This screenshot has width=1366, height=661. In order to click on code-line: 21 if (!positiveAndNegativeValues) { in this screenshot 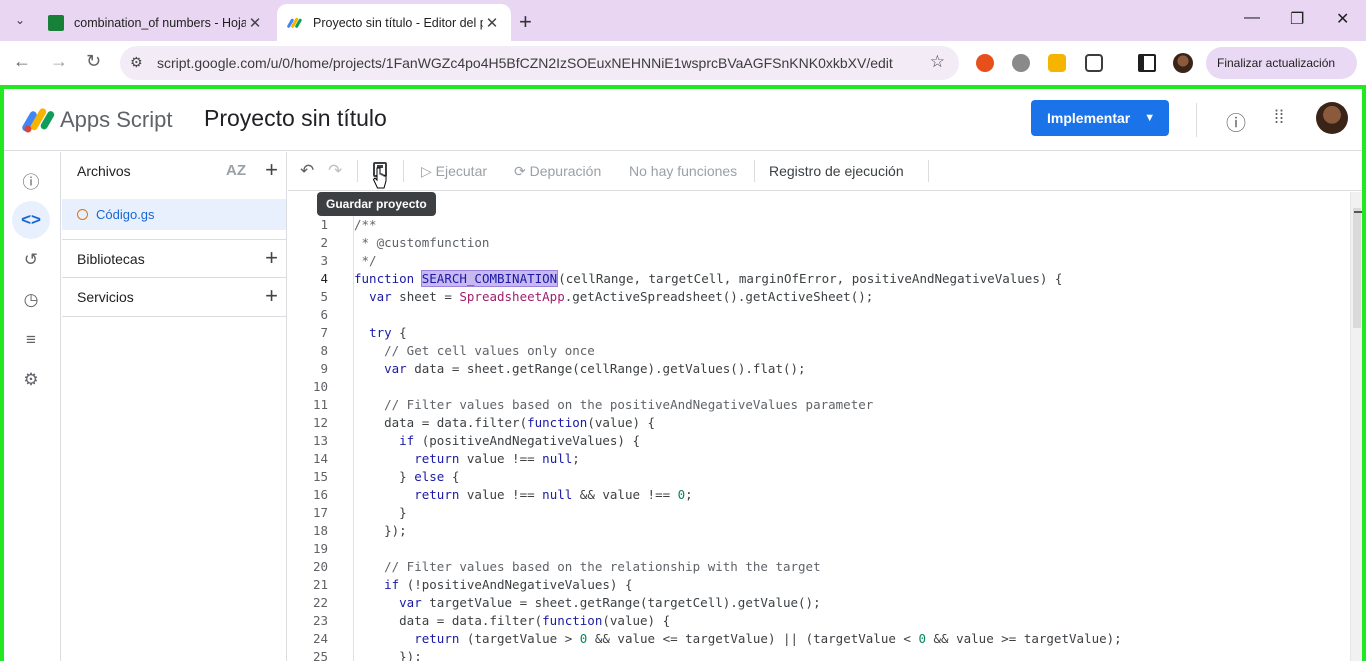, I will do `click(818, 585)`.